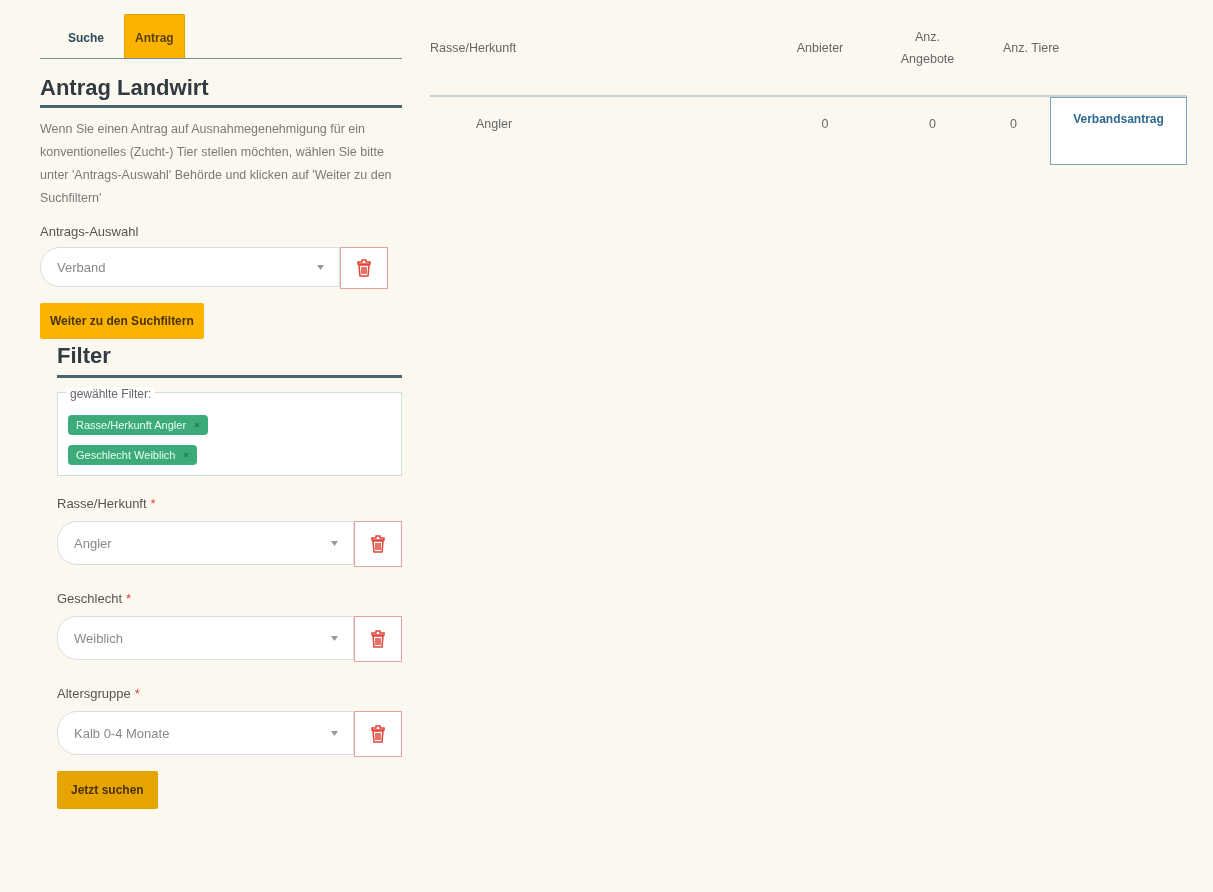 The height and width of the screenshot is (892, 1213). What do you see at coordinates (1118, 131) in the screenshot?
I see `application-button: Verbandsantrag` at bounding box center [1118, 131].